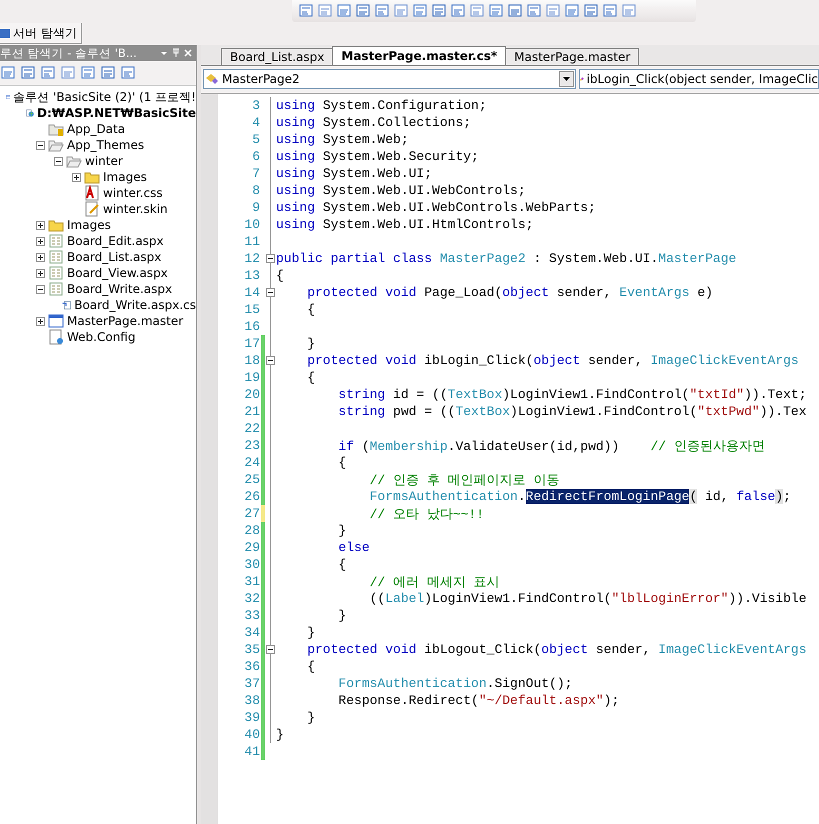  I want to click on class-dropdown: MasterPage2, so click(389, 79).